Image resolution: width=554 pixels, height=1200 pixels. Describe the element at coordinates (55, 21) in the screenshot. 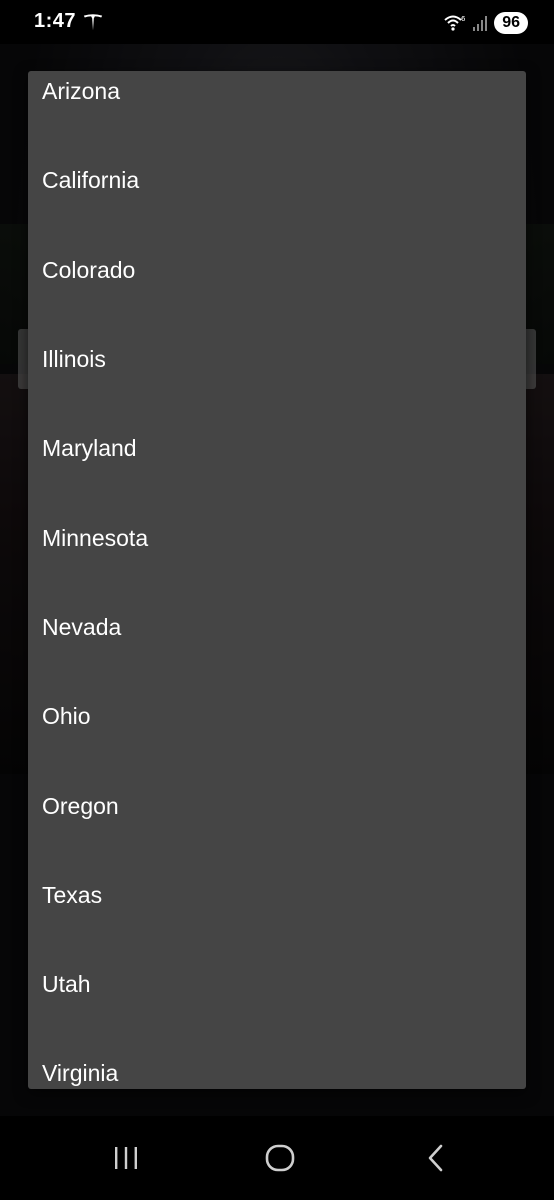

I see `status-time: 1:47` at that location.